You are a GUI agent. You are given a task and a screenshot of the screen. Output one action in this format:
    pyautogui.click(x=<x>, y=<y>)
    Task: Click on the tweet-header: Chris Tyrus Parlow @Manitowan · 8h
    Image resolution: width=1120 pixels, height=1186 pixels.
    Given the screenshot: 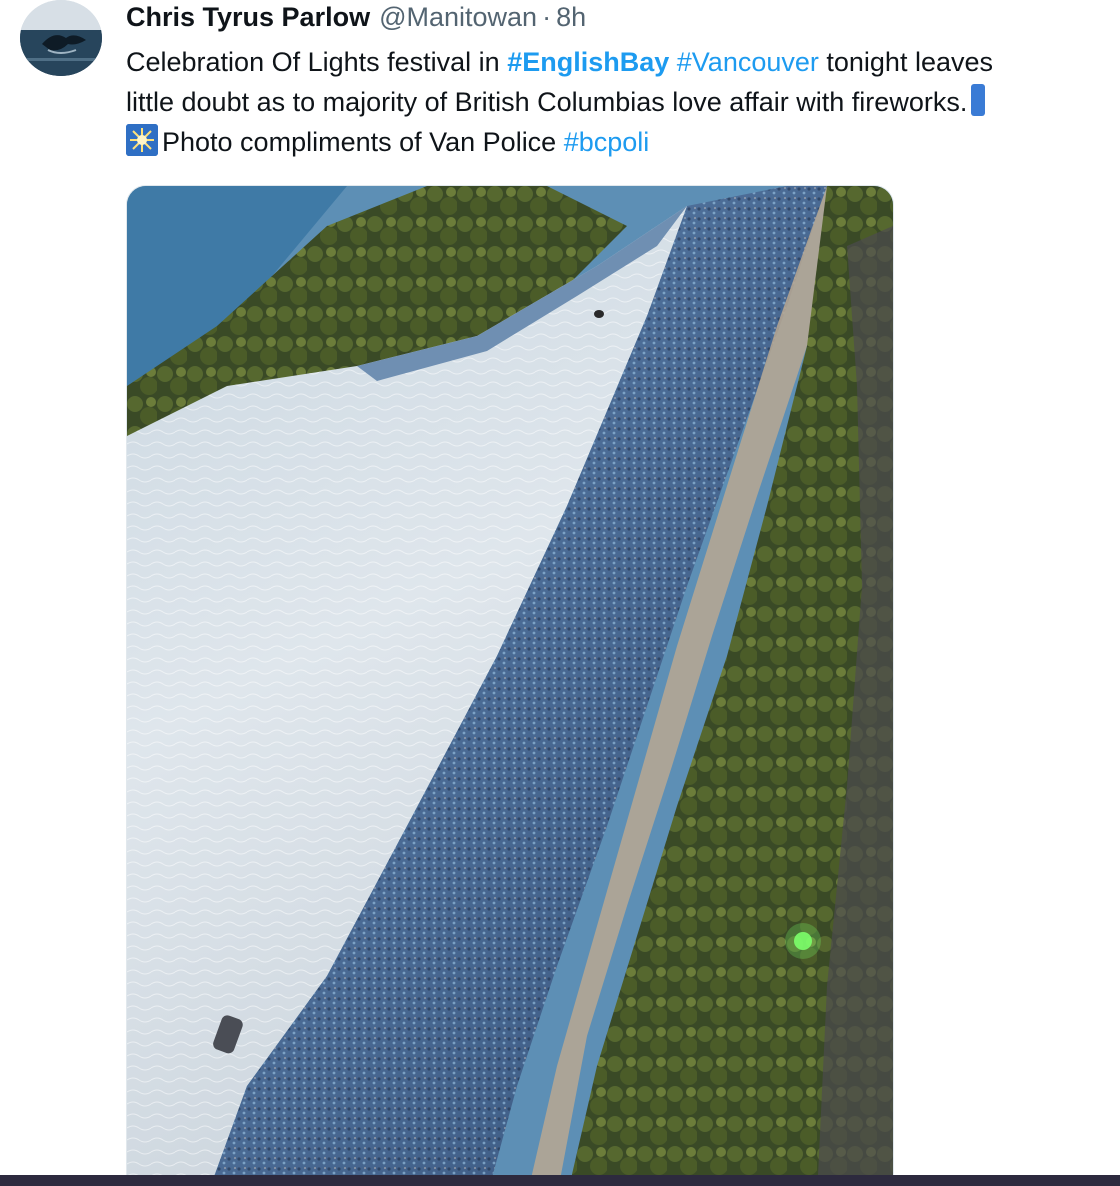 What is the action you would take?
    pyautogui.click(x=356, y=17)
    